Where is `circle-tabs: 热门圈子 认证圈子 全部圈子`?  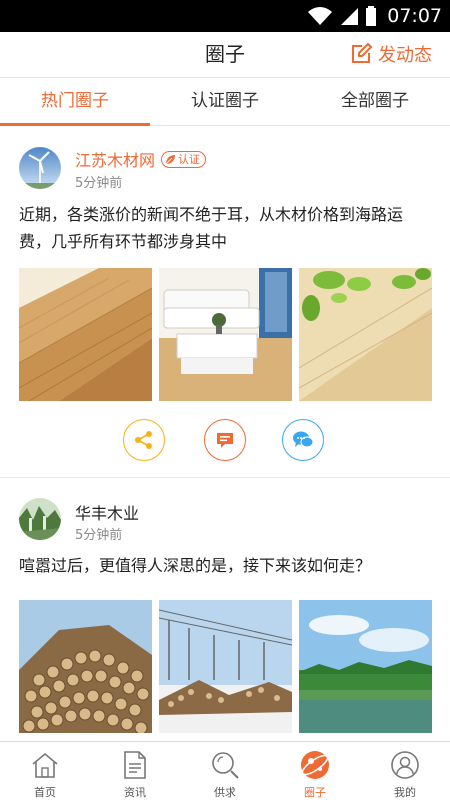 circle-tabs: 热门圈子 认证圈子 全部圈子 is located at coordinates (225, 102).